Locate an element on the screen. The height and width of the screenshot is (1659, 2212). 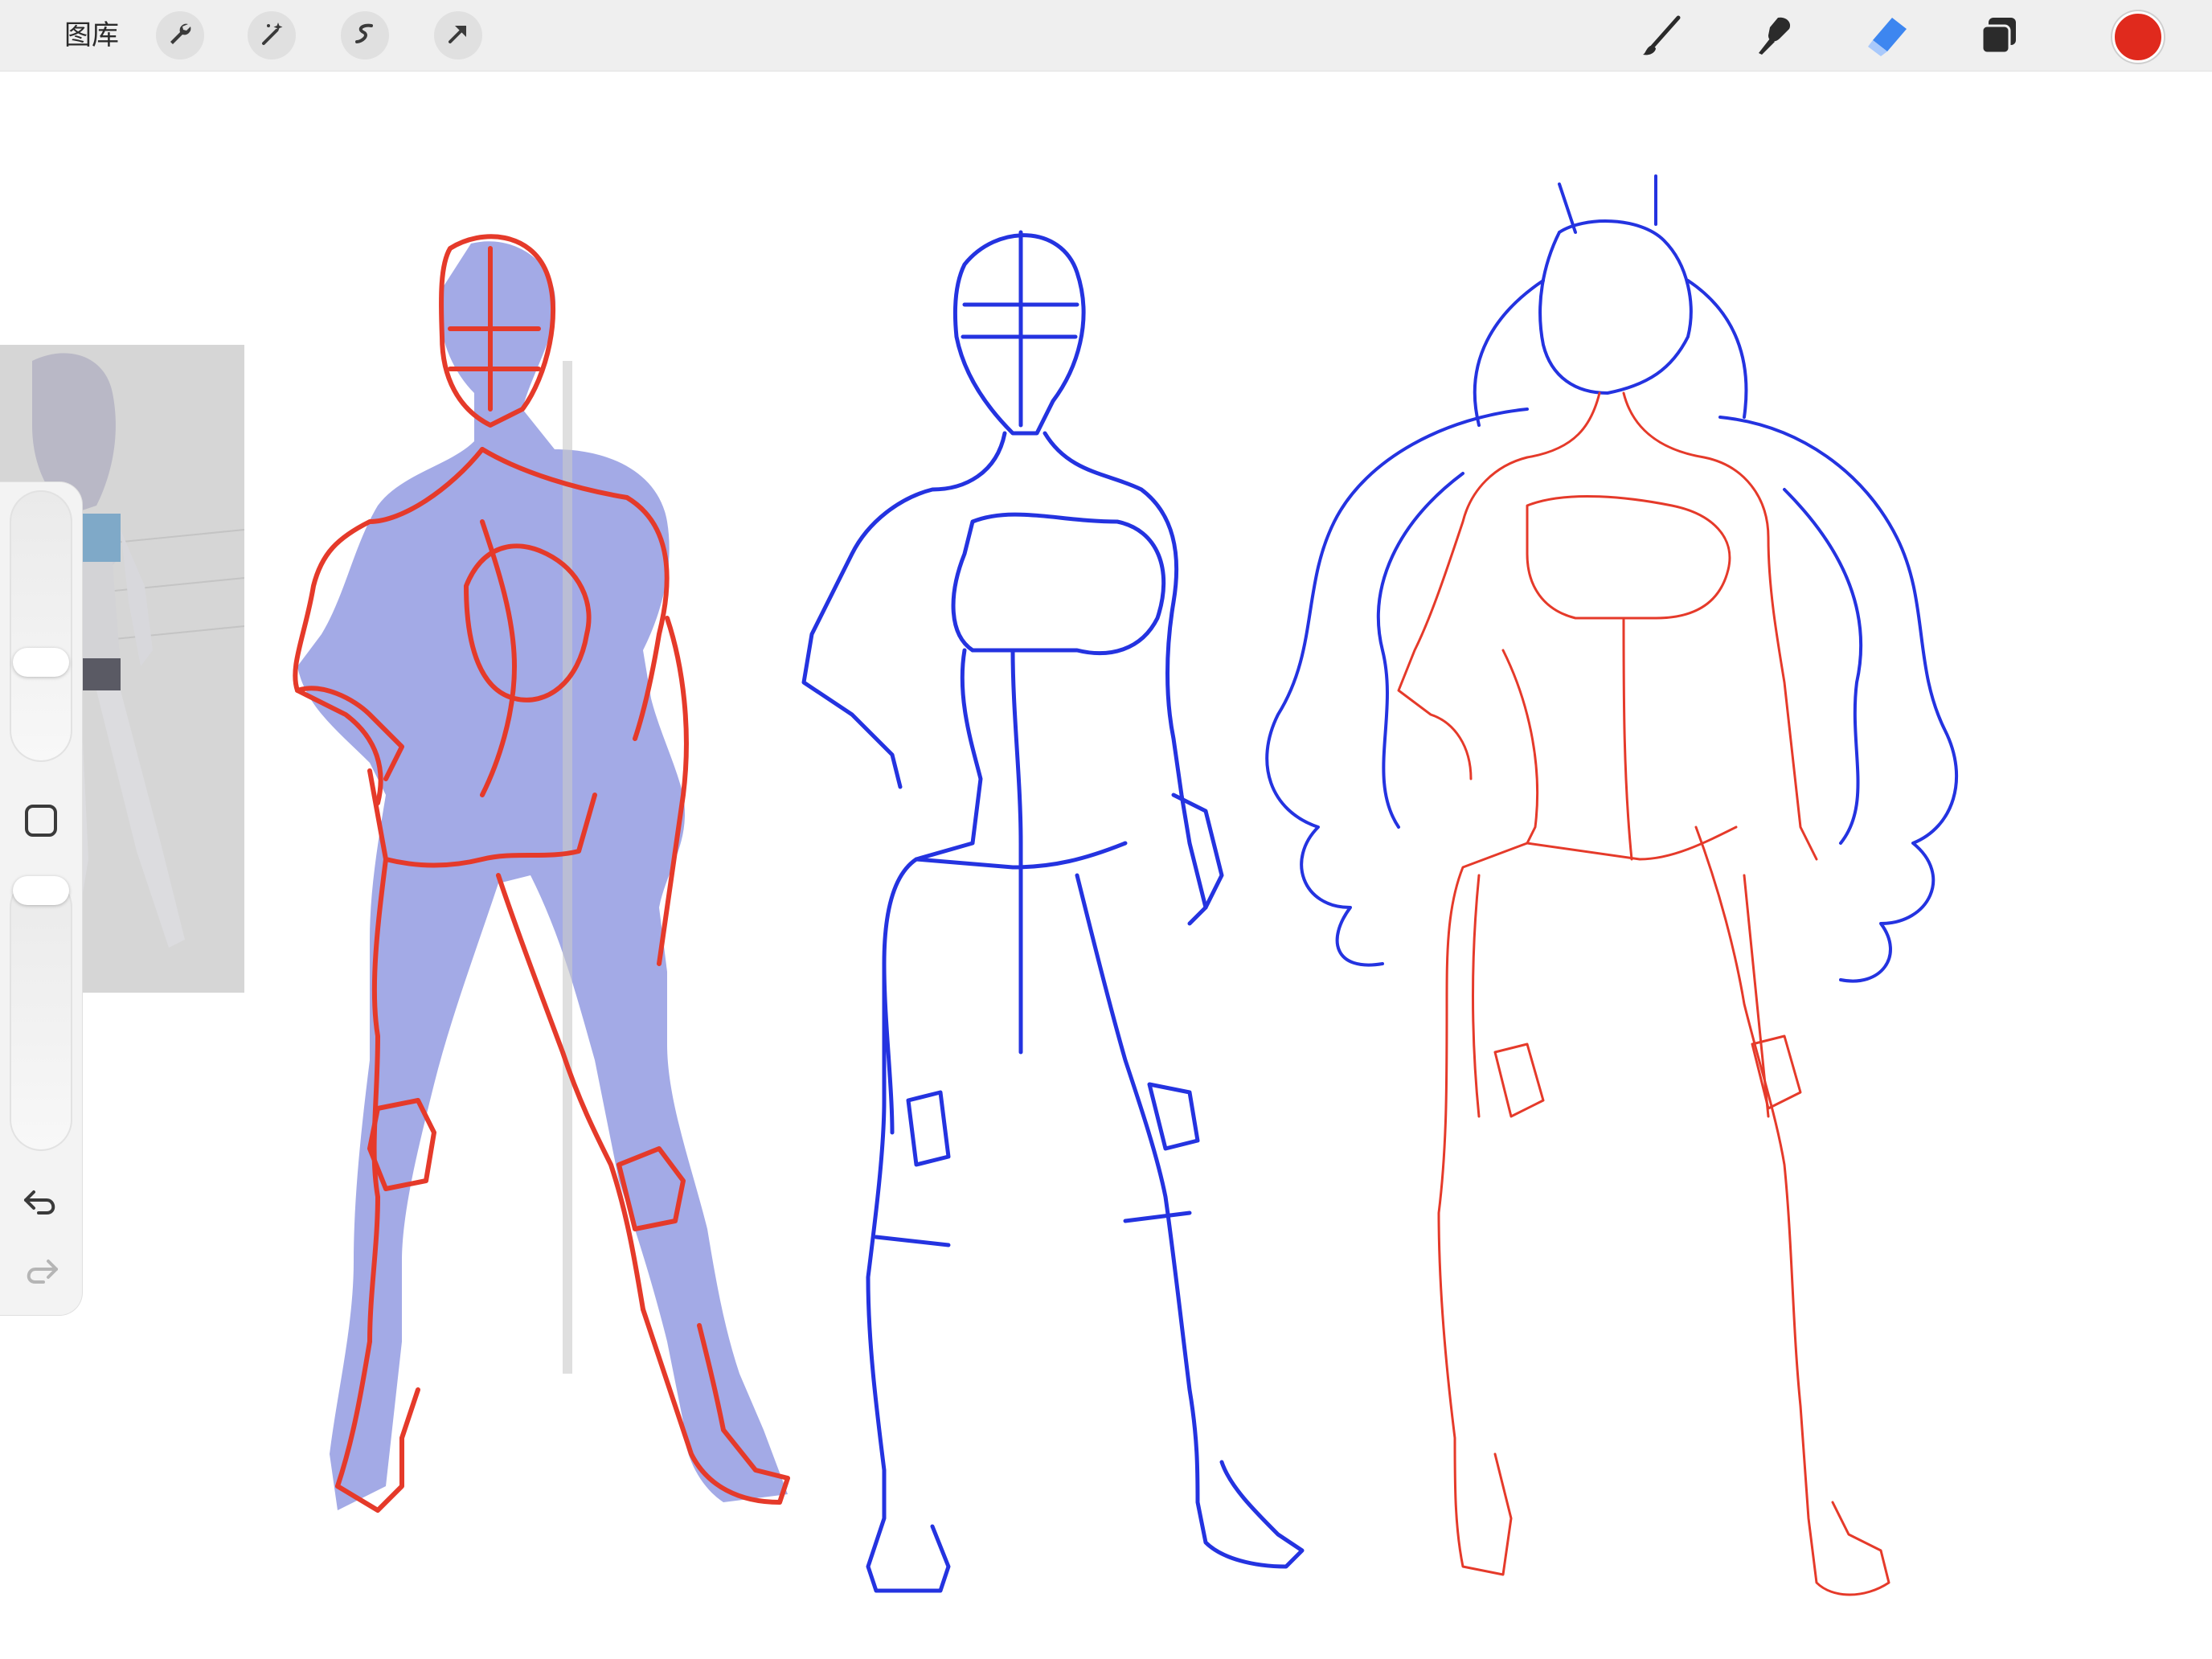
undo-icon is located at coordinates (41, 1204).